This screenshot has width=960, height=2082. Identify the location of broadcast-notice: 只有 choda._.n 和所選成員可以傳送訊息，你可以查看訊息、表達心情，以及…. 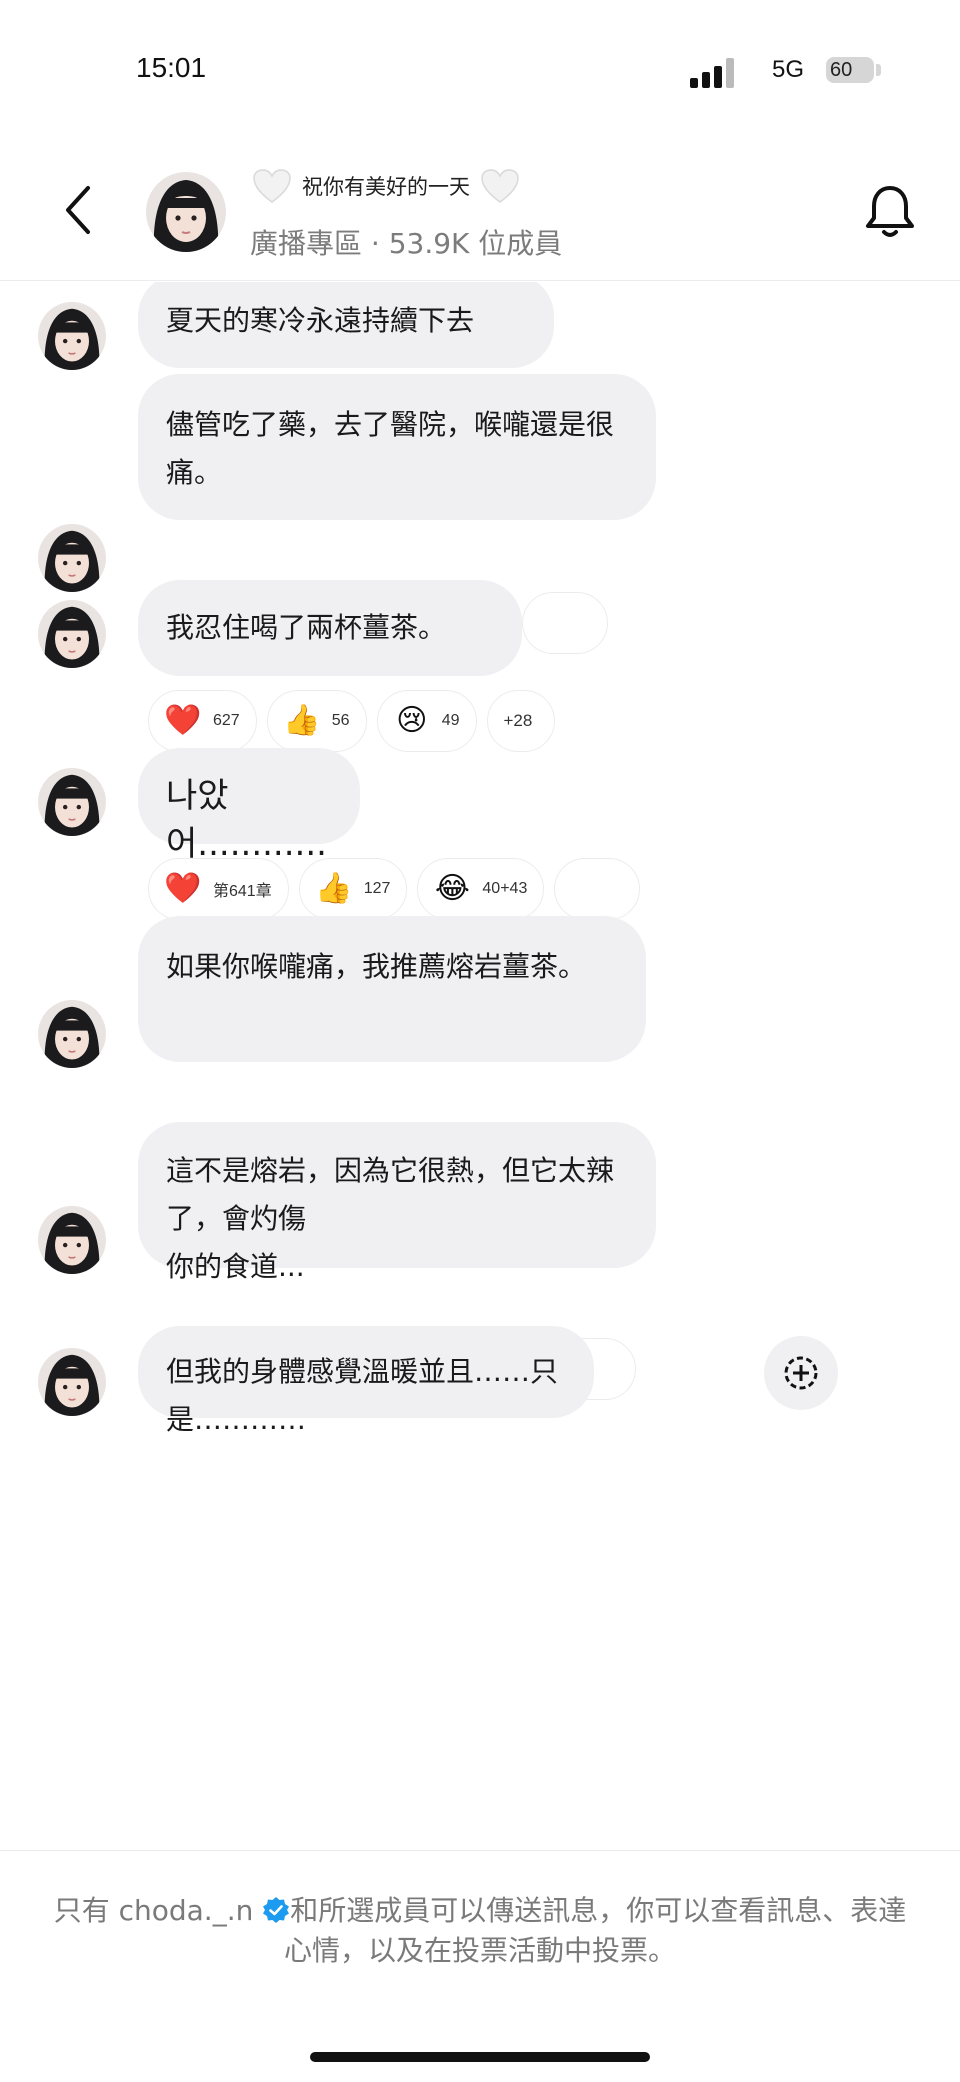
(480, 1931).